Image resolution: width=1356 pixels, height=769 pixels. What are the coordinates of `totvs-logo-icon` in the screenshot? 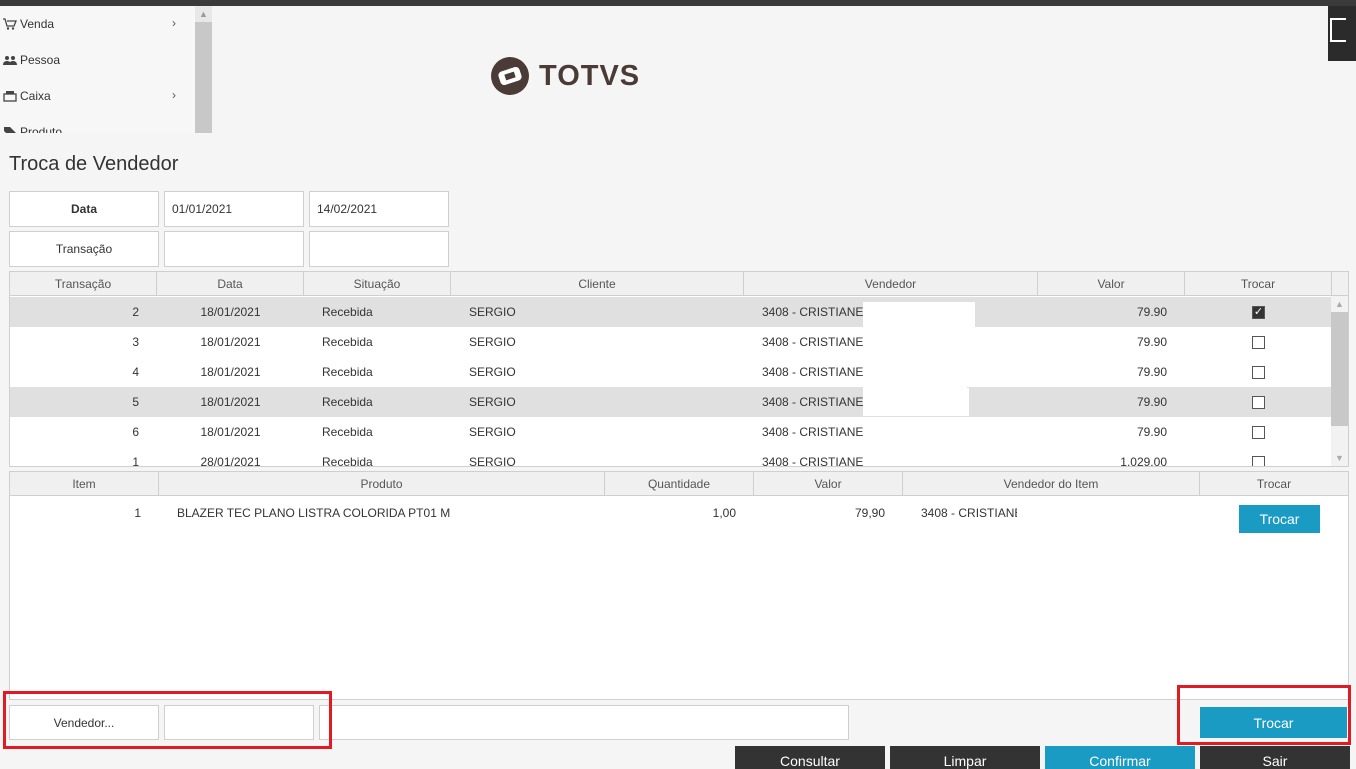 It's located at (510, 76).